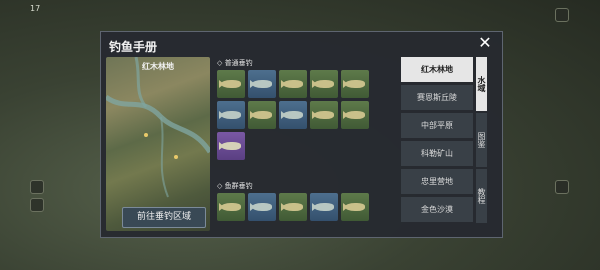  What do you see at coordinates (437, 181) in the screenshot?
I see `location-item: 忠里营地` at bounding box center [437, 181].